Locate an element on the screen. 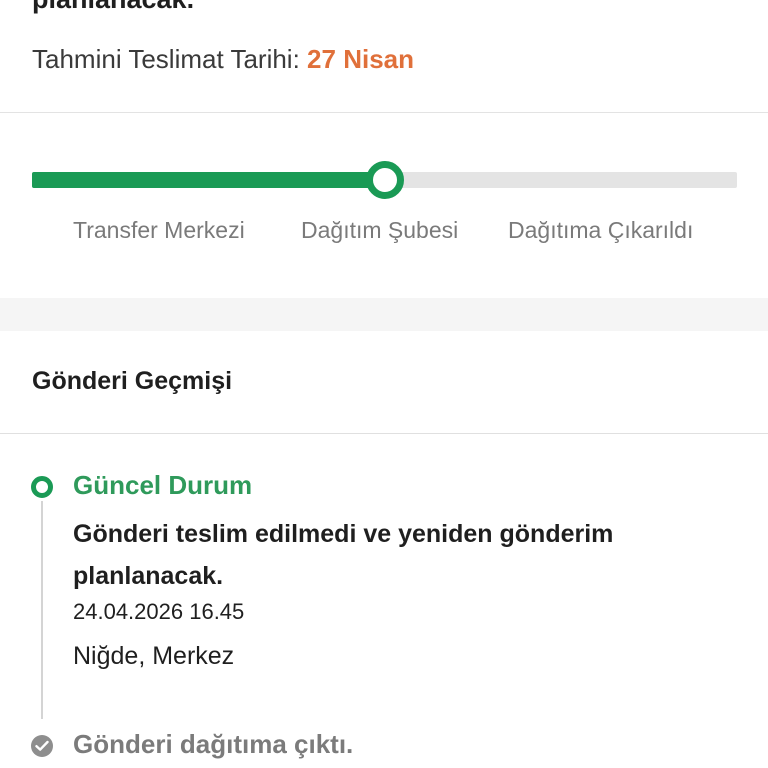  section-spacer is located at coordinates (384, 314).